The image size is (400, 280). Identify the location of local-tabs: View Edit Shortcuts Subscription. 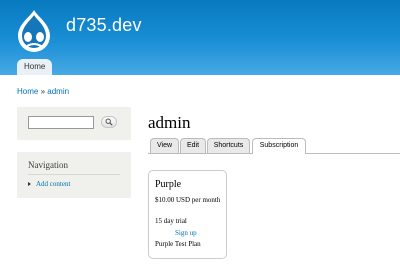
(274, 146).